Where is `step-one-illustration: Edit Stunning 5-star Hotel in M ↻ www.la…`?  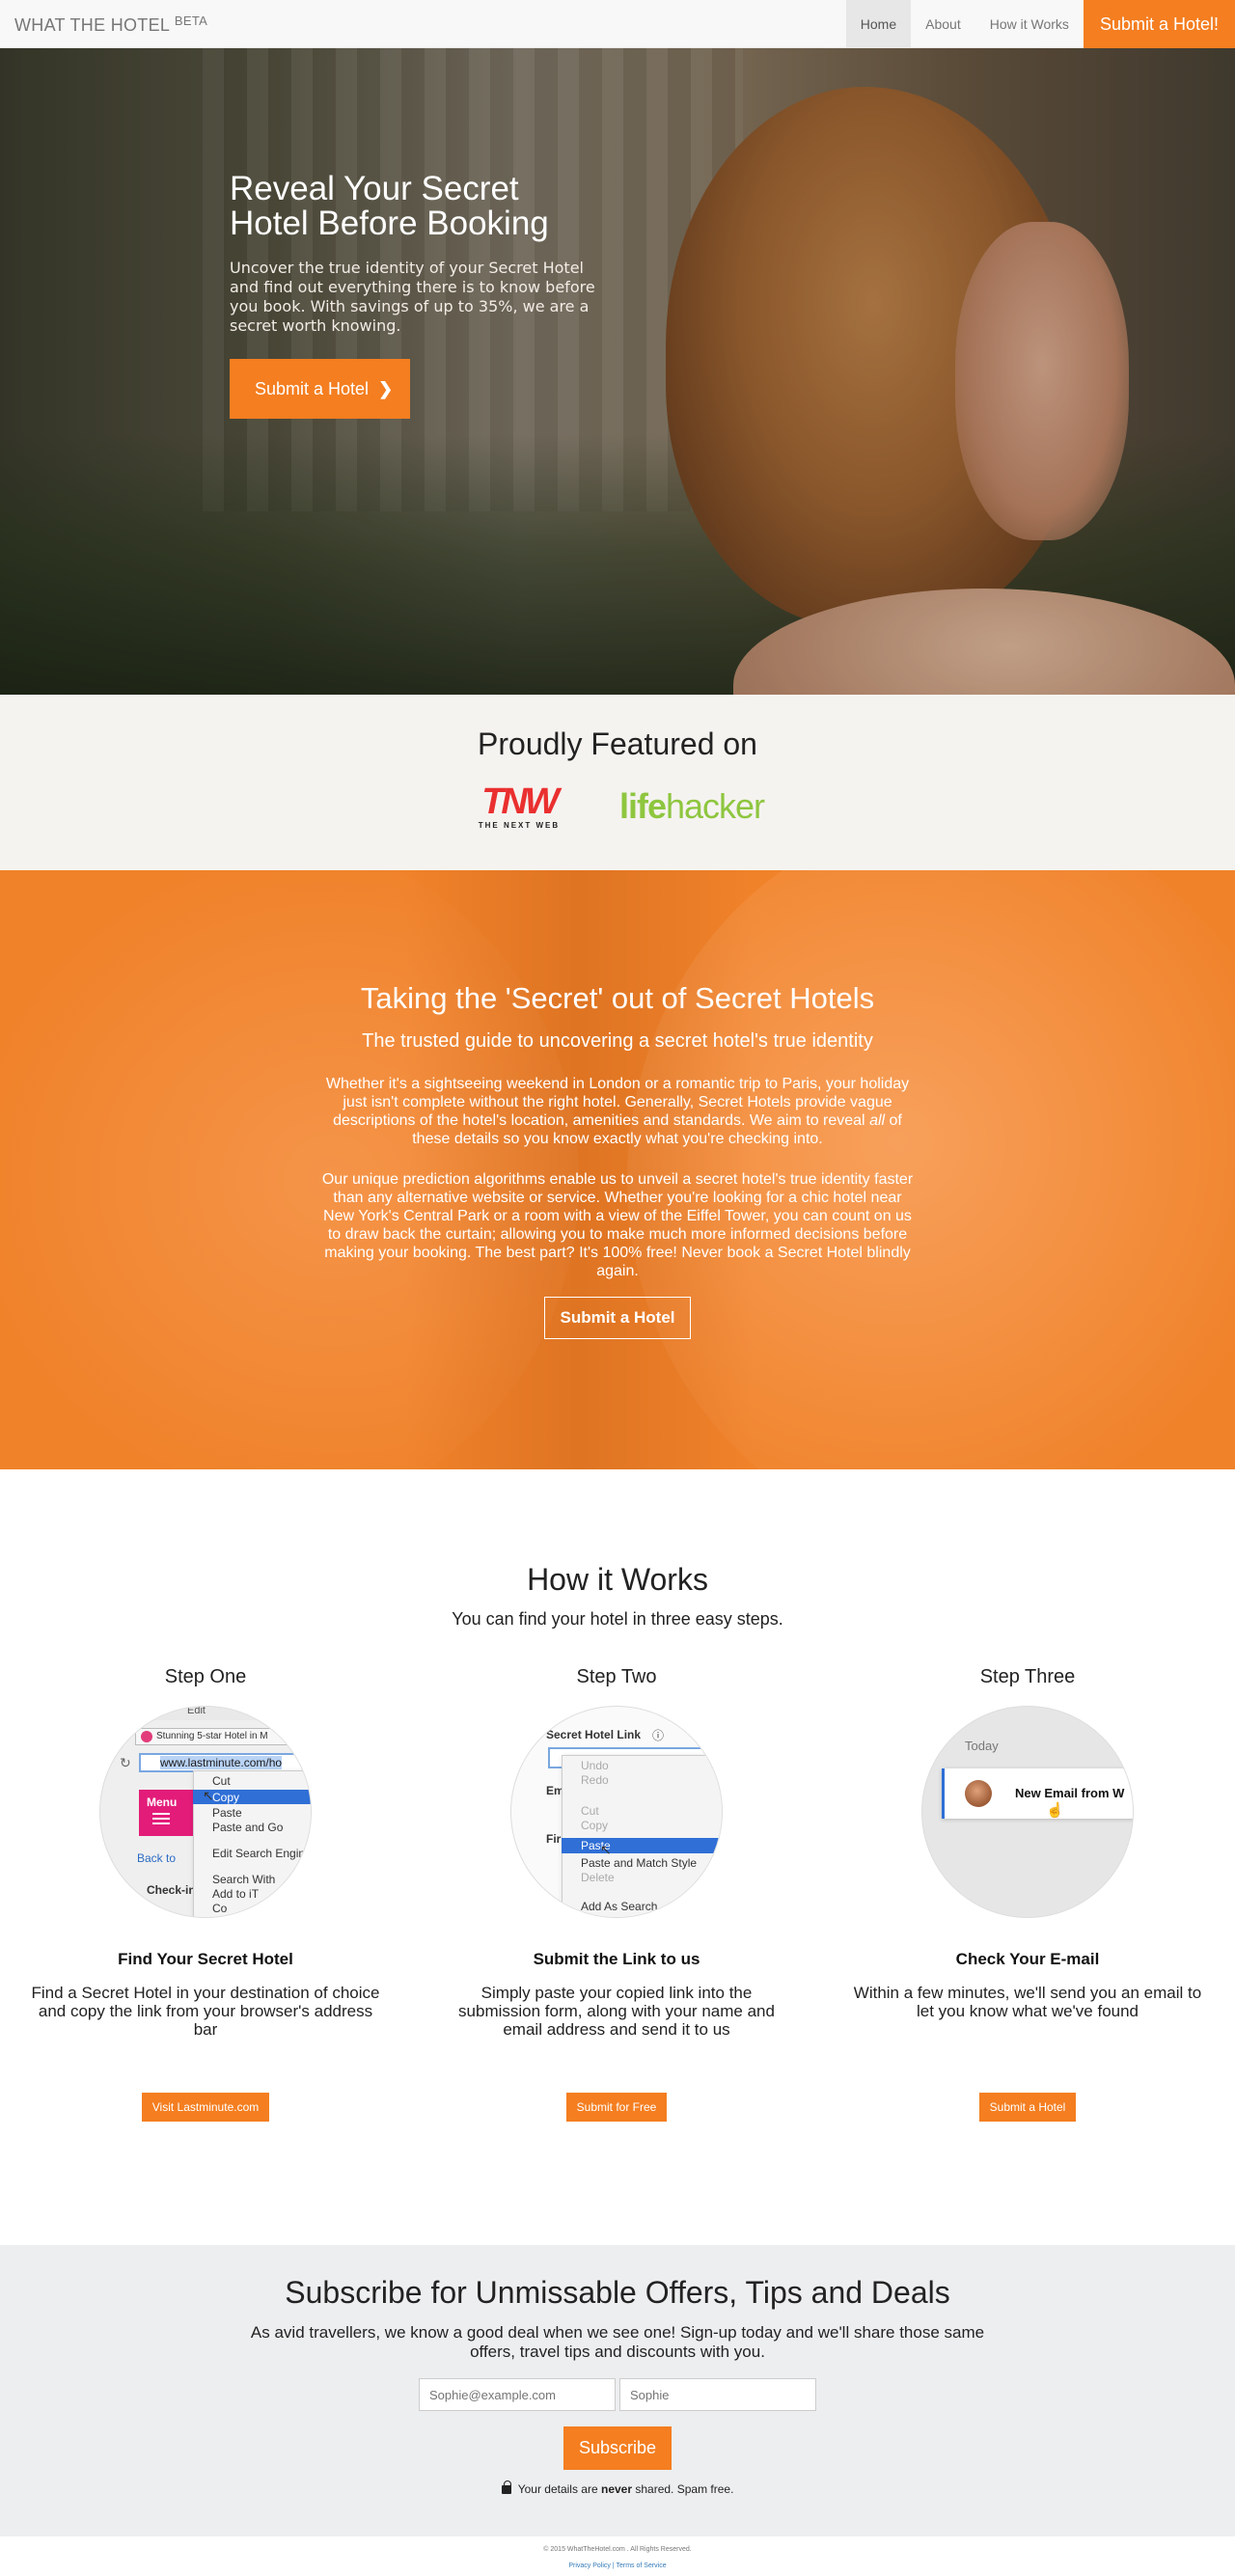
step-one-illustration: Edit Stunning 5-star Hotel in M ↻ www.la… is located at coordinates (205, 1812).